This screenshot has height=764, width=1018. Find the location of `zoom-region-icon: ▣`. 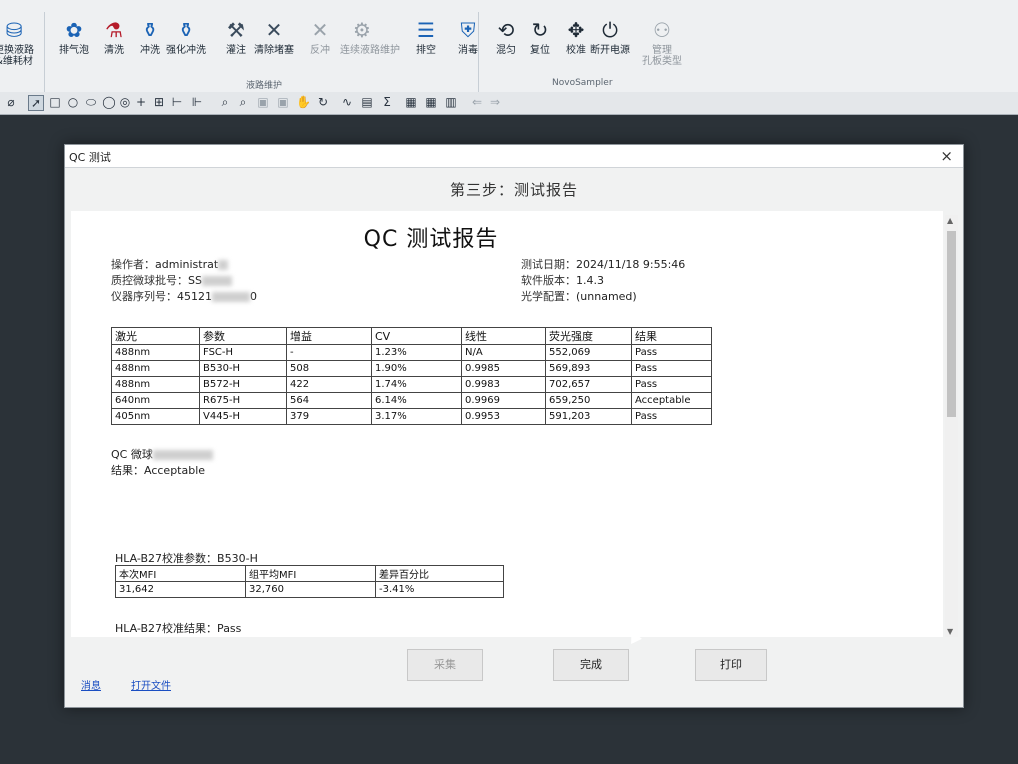

zoom-region-icon: ▣ is located at coordinates (263, 102).